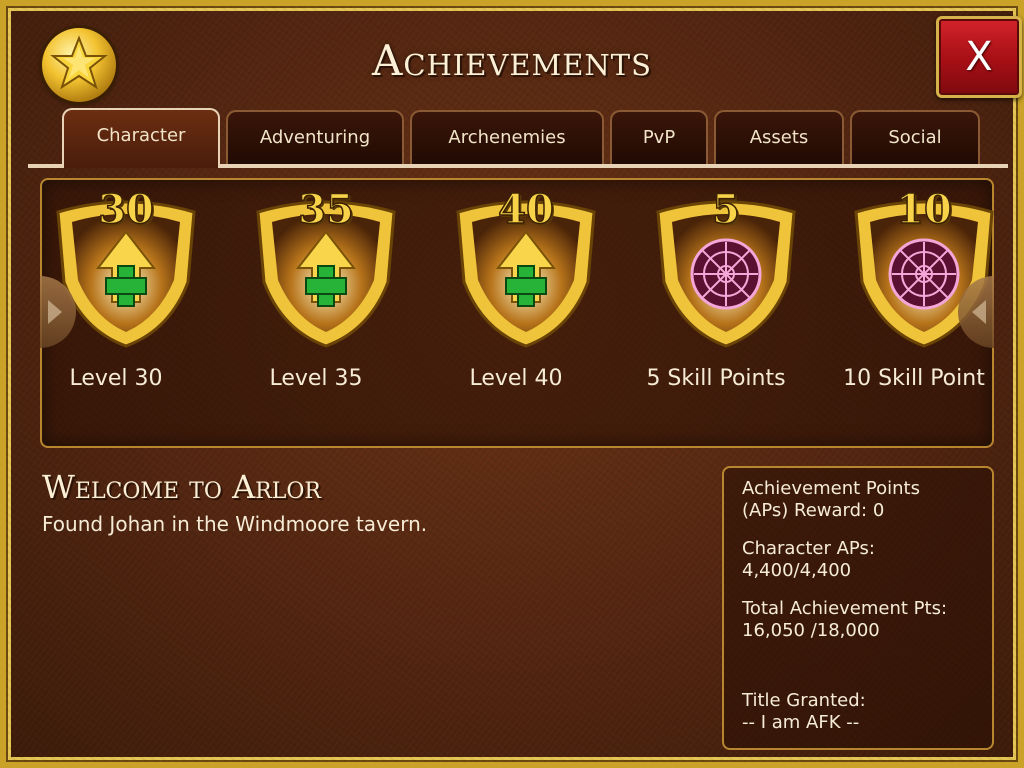  What do you see at coordinates (55, 312) in the screenshot?
I see `chevron-right-icon` at bounding box center [55, 312].